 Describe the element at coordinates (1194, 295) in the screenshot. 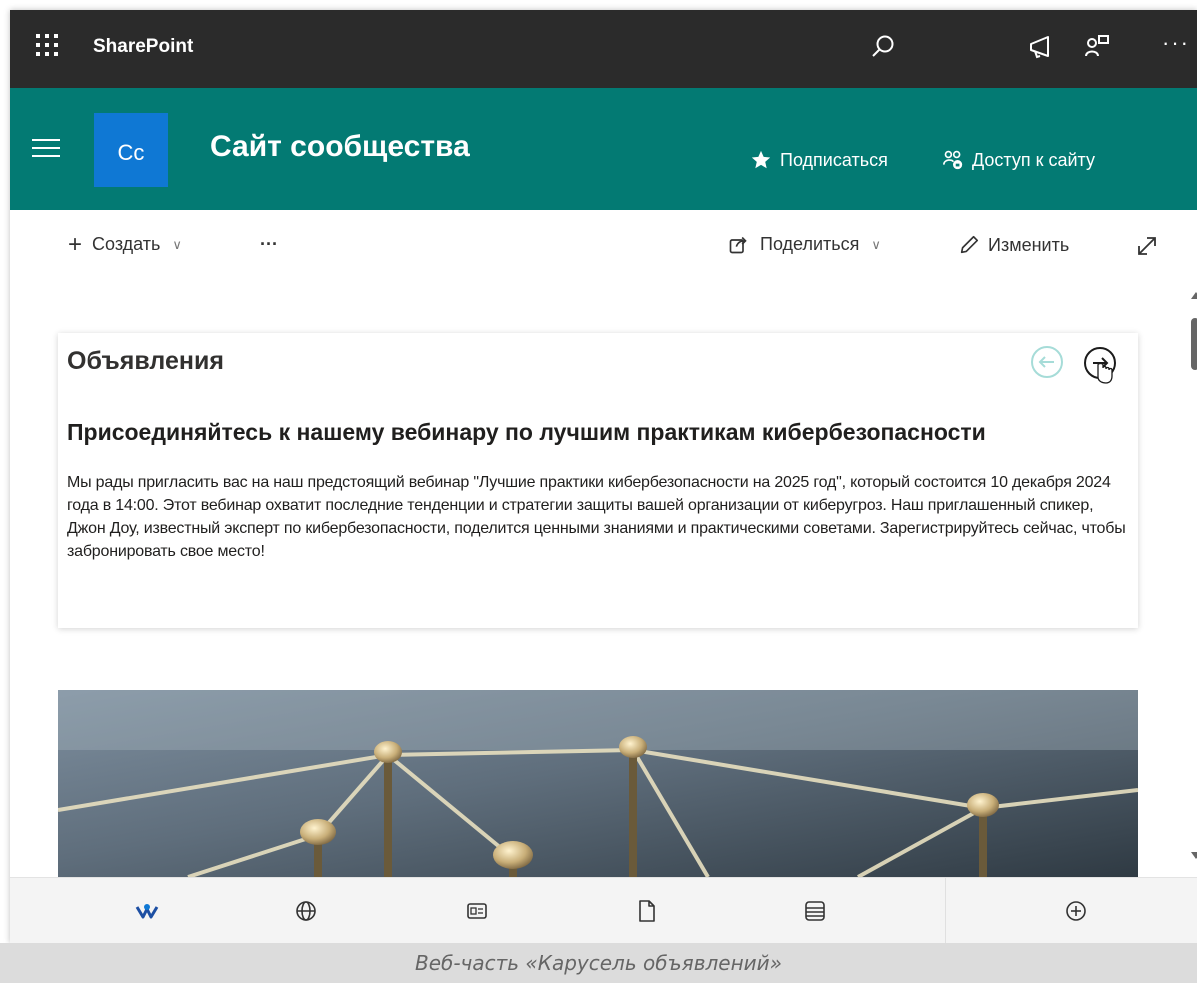

I see `scroll-up-arrow` at that location.